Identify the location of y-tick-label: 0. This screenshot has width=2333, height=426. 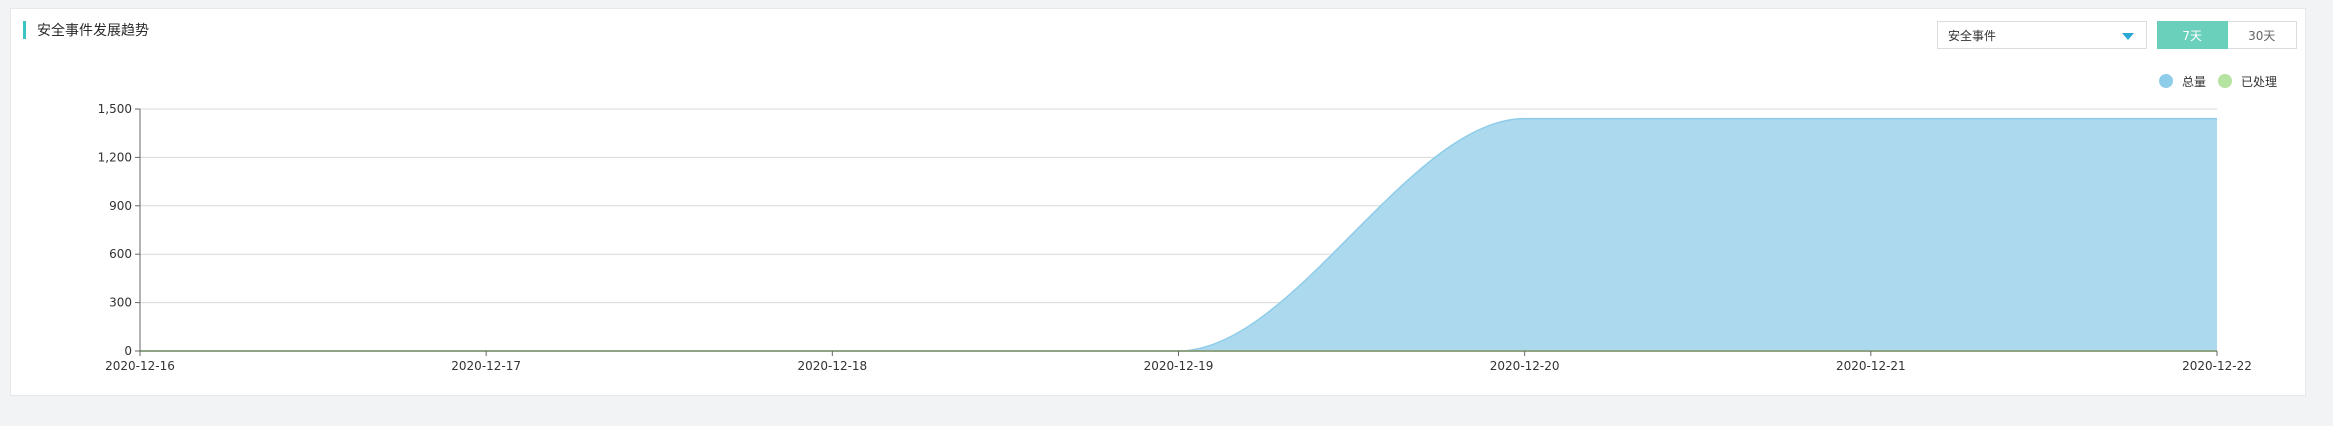
(128, 351).